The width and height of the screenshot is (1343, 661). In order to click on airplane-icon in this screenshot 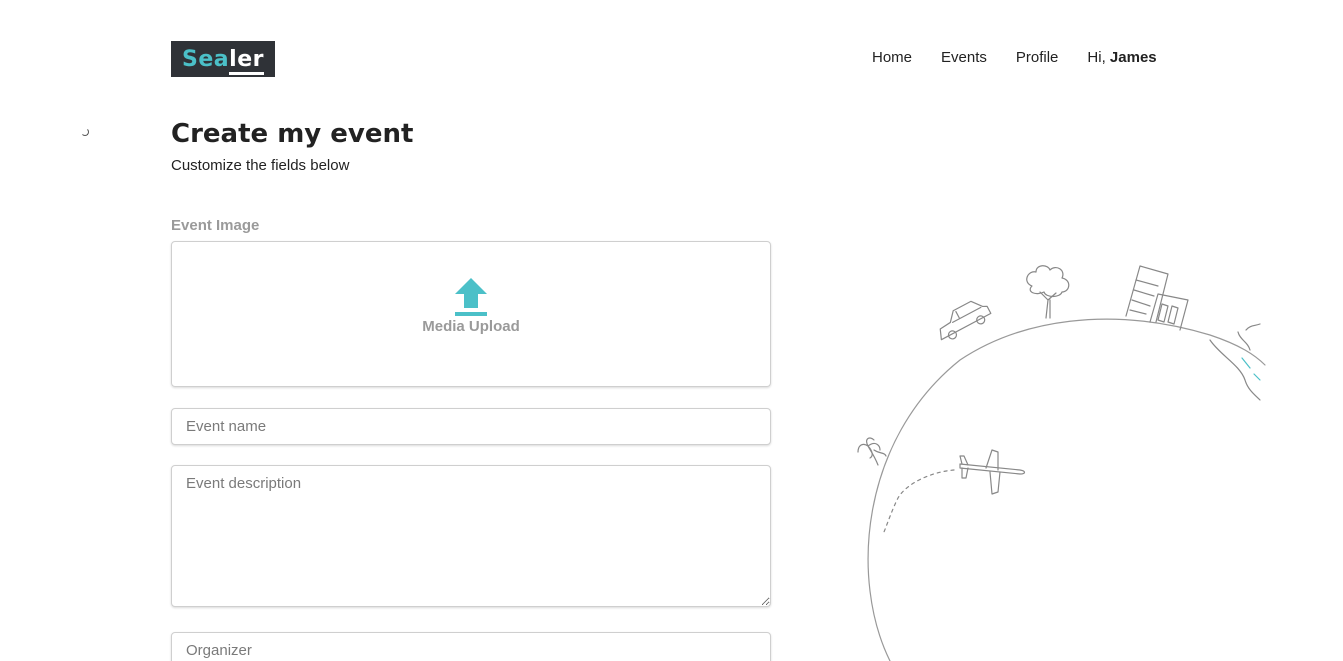, I will do `click(992, 472)`.